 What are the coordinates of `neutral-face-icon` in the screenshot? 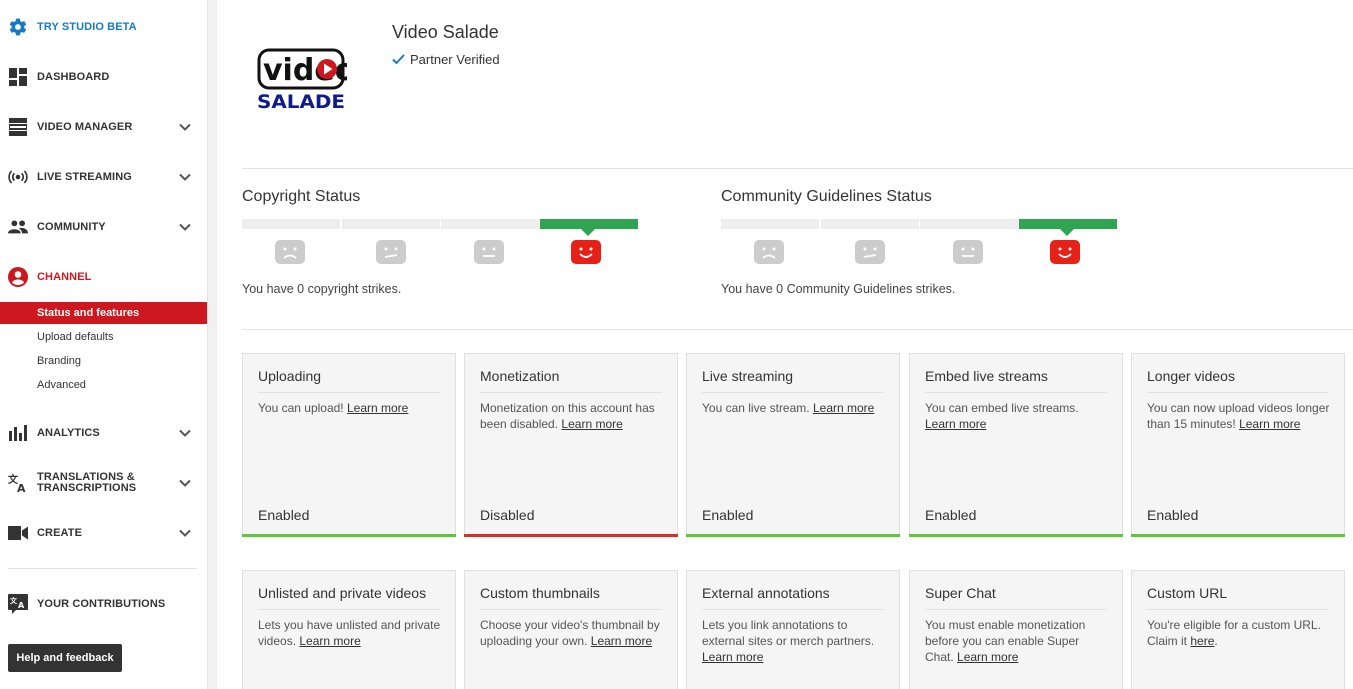 It's located at (968, 252).